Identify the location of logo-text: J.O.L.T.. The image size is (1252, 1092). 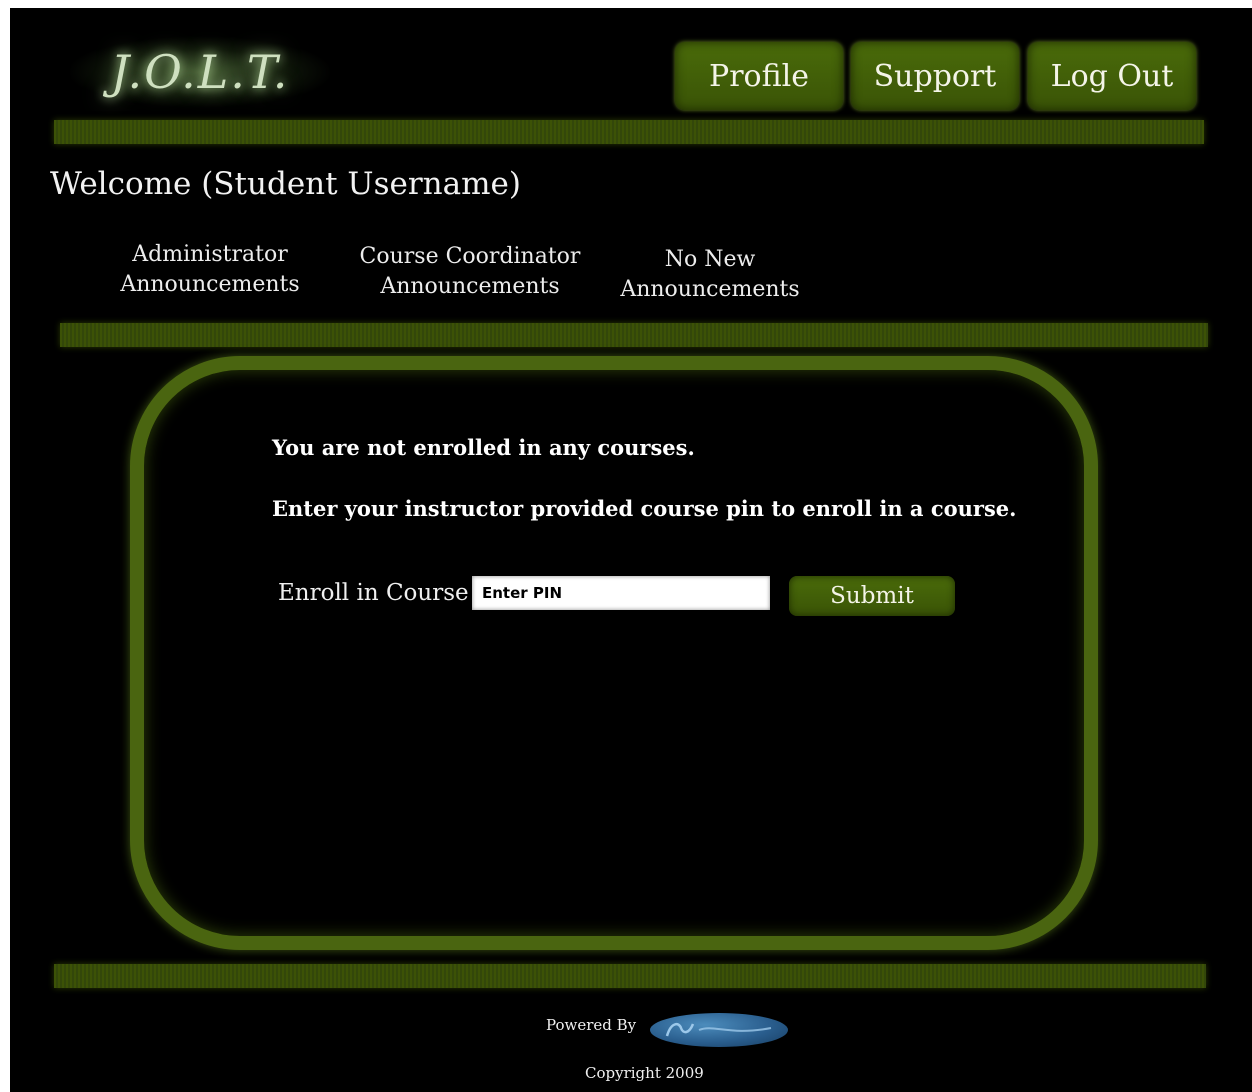
(200, 72).